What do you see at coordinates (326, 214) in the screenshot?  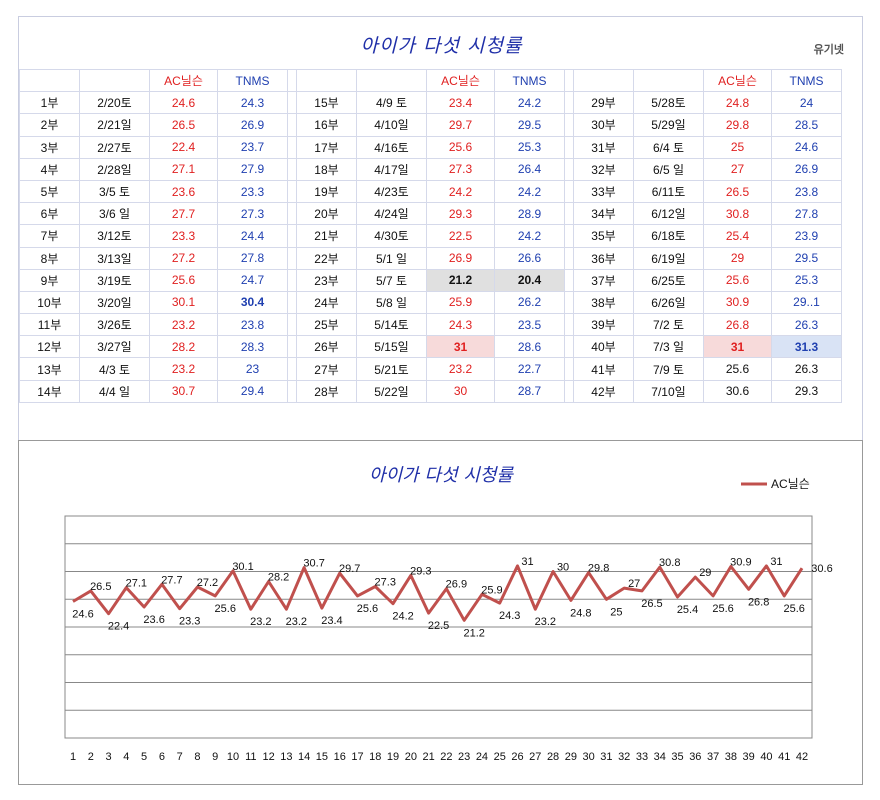 I see `episode-cell: 20부` at bounding box center [326, 214].